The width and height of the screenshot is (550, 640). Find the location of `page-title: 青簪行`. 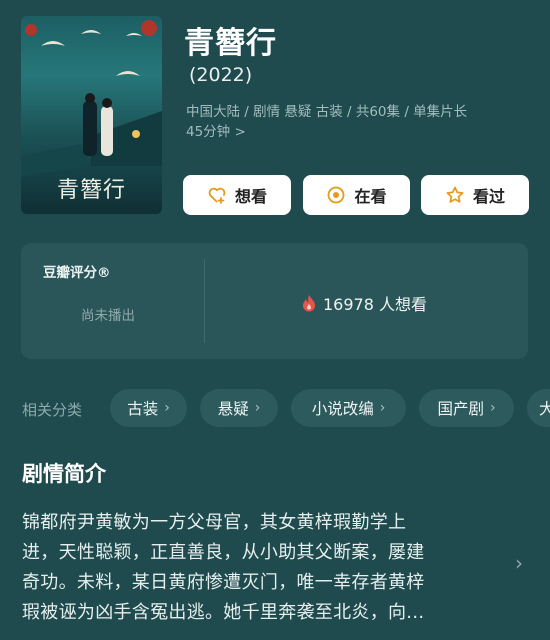

page-title: 青簪行 is located at coordinates (230, 43).